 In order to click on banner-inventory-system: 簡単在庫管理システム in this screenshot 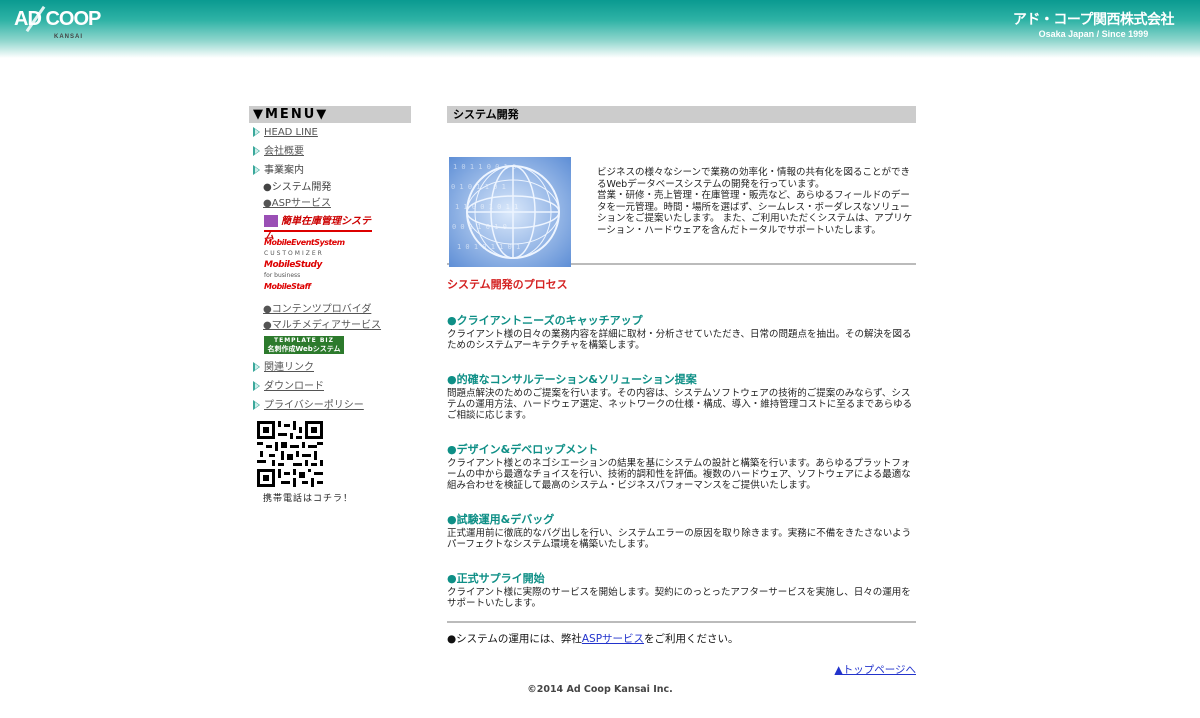, I will do `click(337, 228)`.